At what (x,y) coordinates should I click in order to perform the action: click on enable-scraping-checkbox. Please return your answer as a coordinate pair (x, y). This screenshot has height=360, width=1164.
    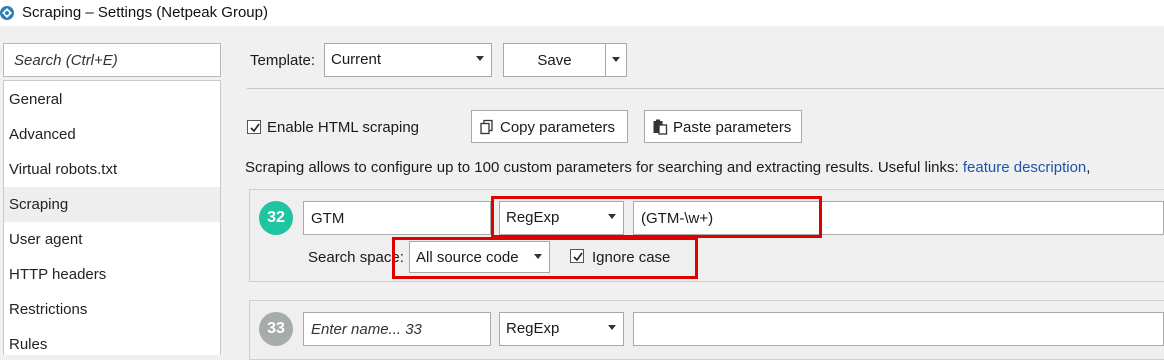
    Looking at the image, I should click on (254, 127).